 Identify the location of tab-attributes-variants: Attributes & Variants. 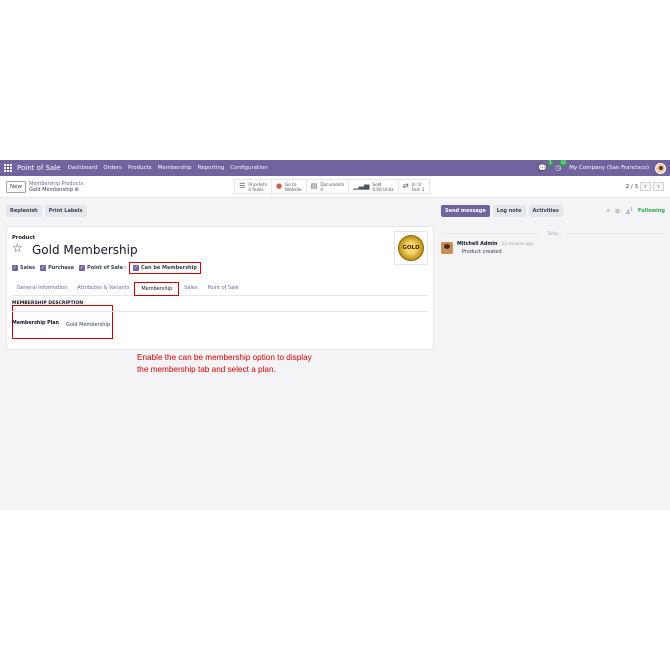
(103, 290).